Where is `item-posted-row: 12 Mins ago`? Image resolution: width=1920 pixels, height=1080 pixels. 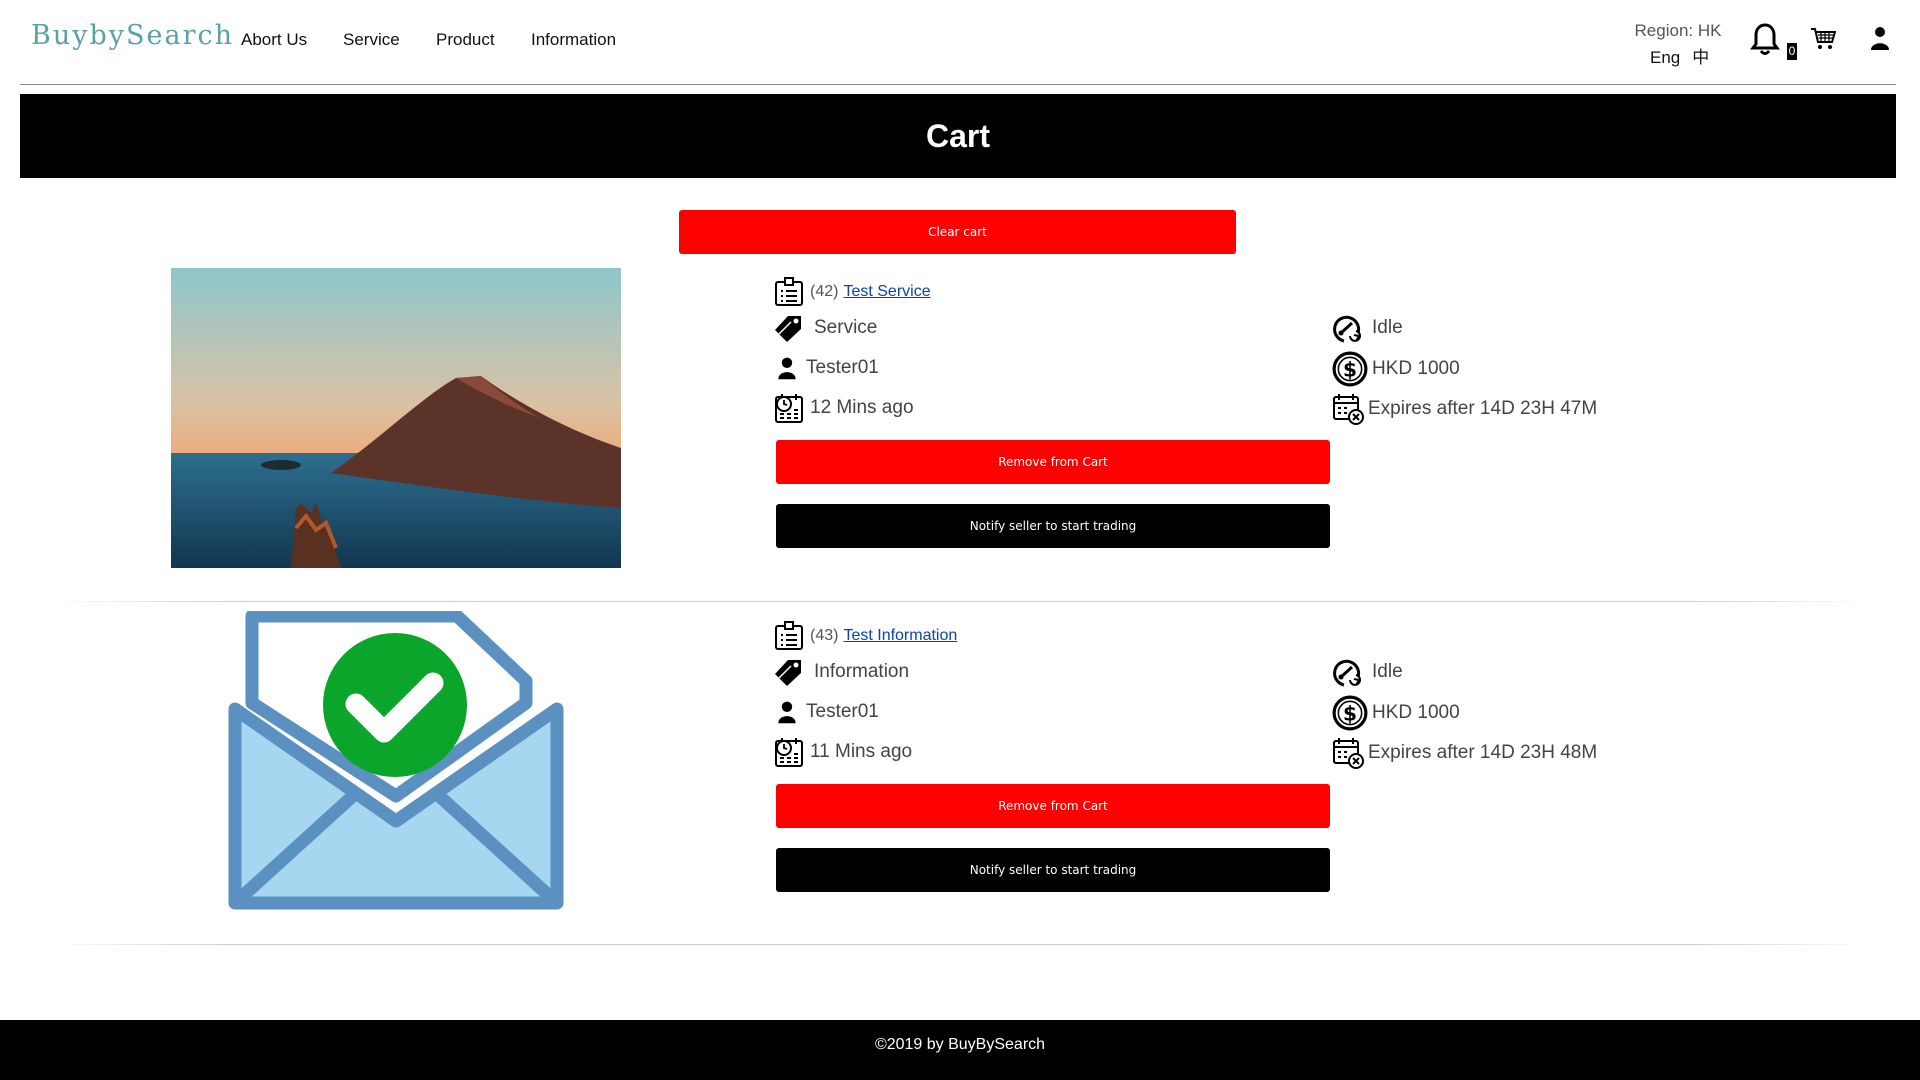 item-posted-row: 12 Mins ago is located at coordinates (844, 408).